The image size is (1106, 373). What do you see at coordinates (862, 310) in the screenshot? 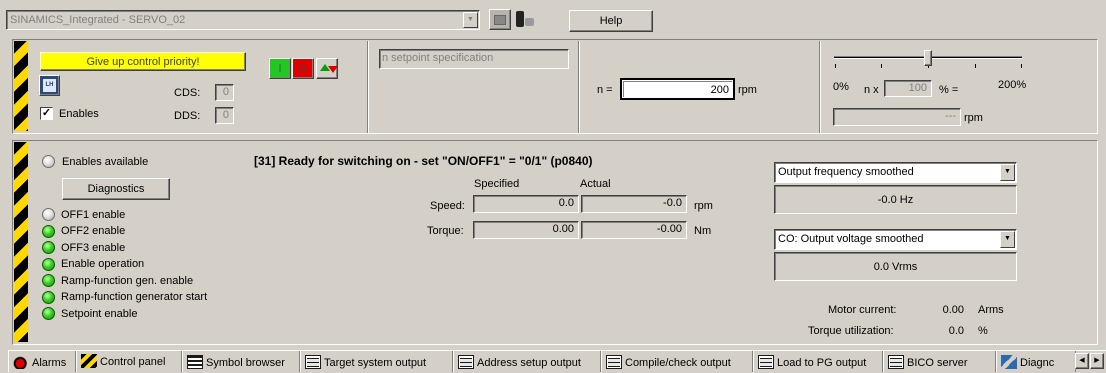
I see `motor-current-label: Motor current:` at bounding box center [862, 310].